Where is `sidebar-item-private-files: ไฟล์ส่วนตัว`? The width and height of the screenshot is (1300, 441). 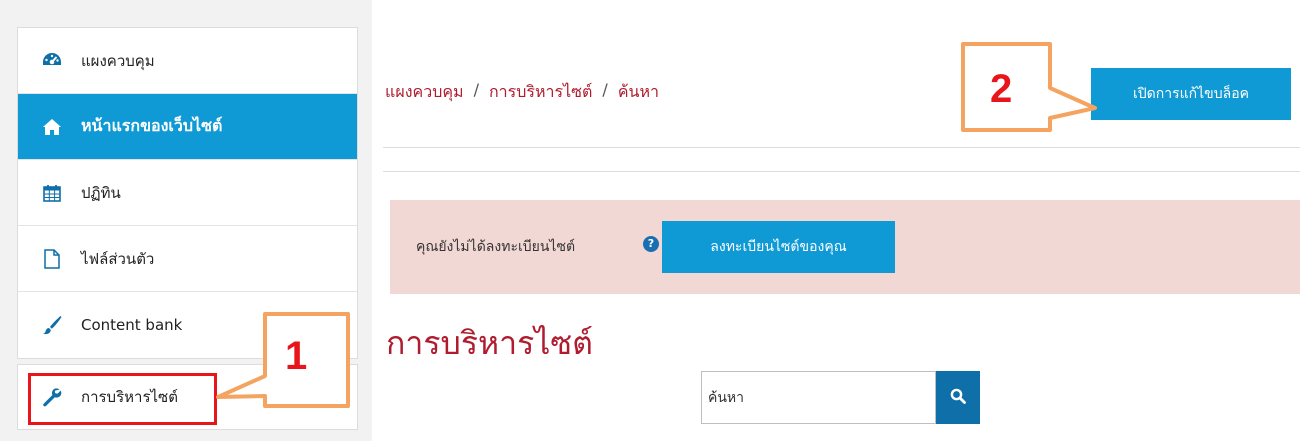
sidebar-item-private-files: ไฟล์ส่วนตัว is located at coordinates (187, 259).